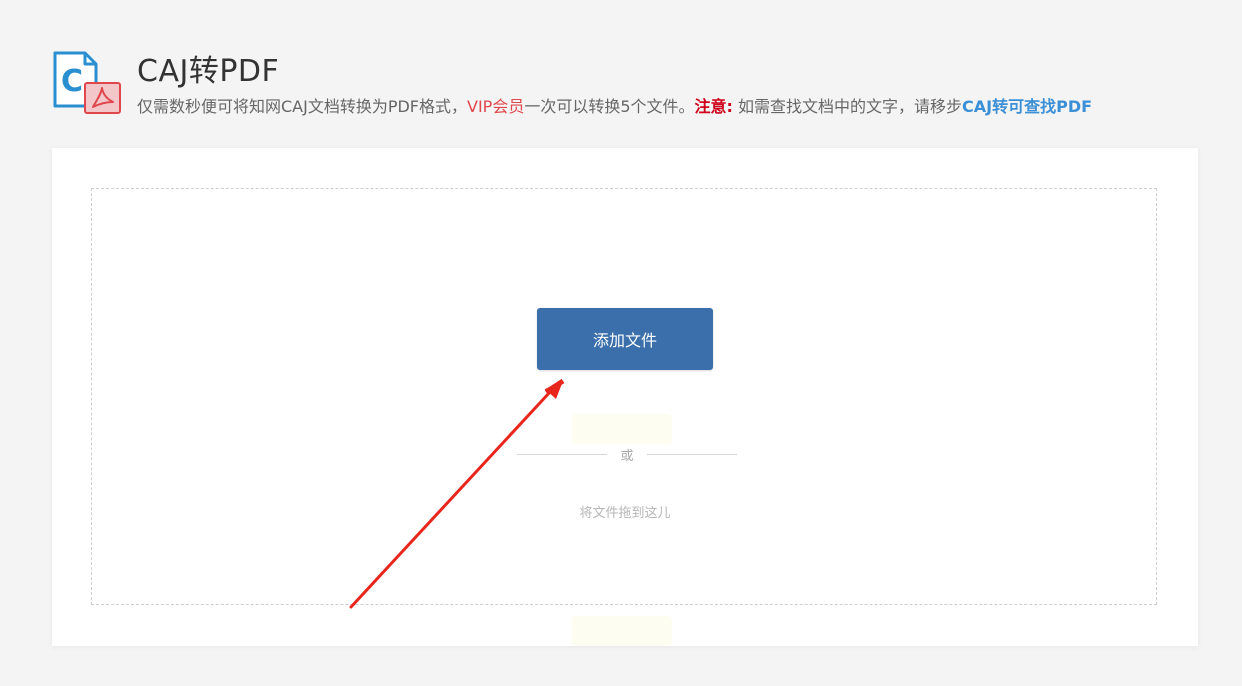  What do you see at coordinates (208, 71) in the screenshot?
I see `page-title: CAJ转PDF` at bounding box center [208, 71].